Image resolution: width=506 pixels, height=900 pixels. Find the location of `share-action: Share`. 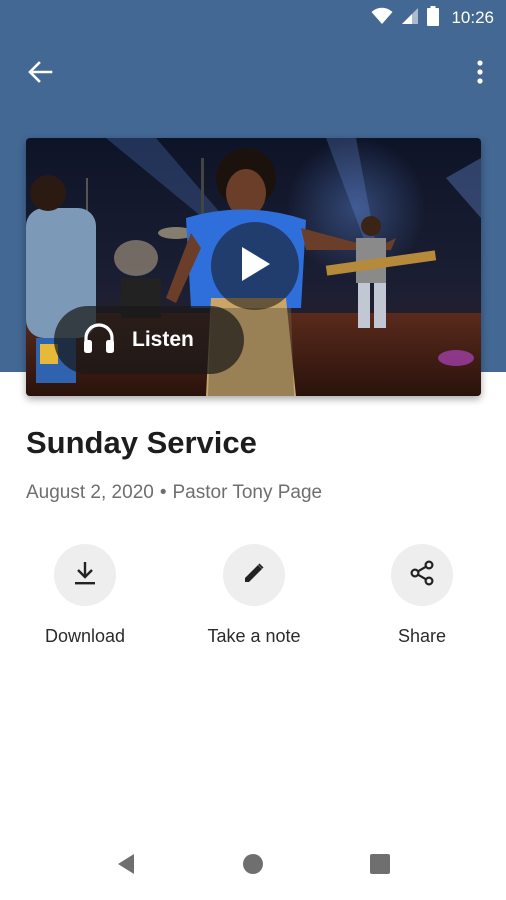

share-action: Share is located at coordinates (422, 595).